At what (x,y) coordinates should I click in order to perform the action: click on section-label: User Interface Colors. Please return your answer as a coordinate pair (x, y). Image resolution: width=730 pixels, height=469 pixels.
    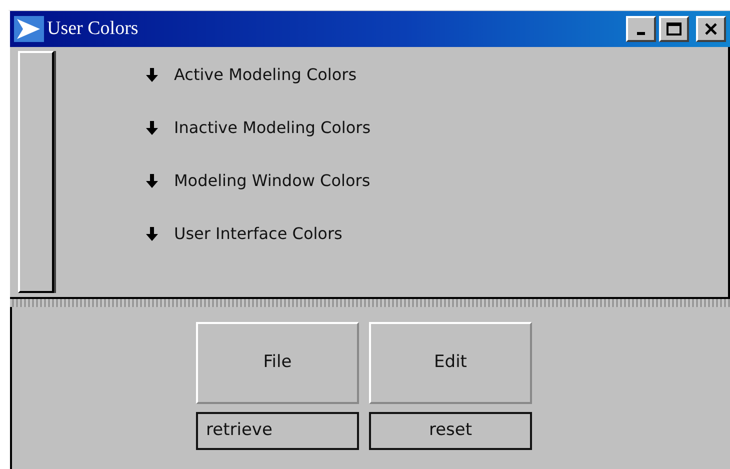
    Looking at the image, I should click on (258, 234).